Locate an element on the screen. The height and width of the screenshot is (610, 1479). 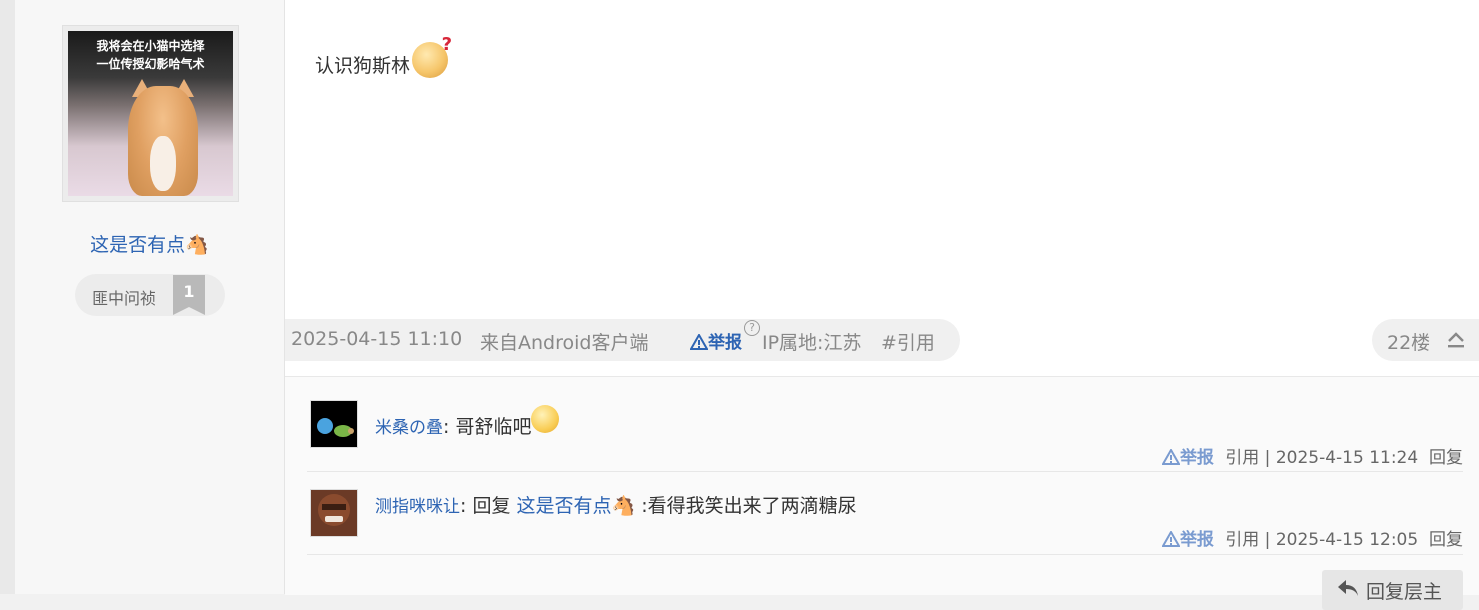
question-mark-icon: ? is located at coordinates (447, 44).